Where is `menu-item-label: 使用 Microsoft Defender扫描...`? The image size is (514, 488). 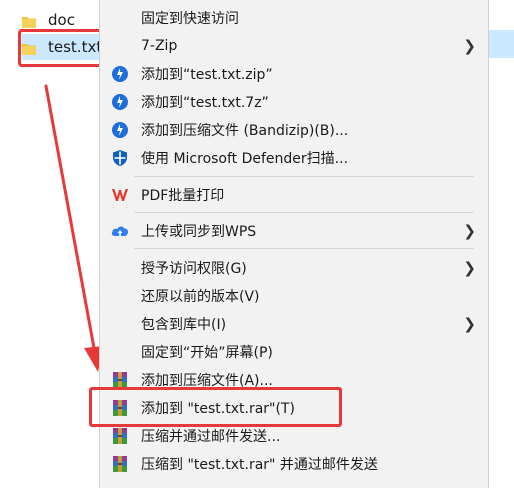
menu-item-label: 使用 Microsoft Defender扫描... is located at coordinates (245, 159).